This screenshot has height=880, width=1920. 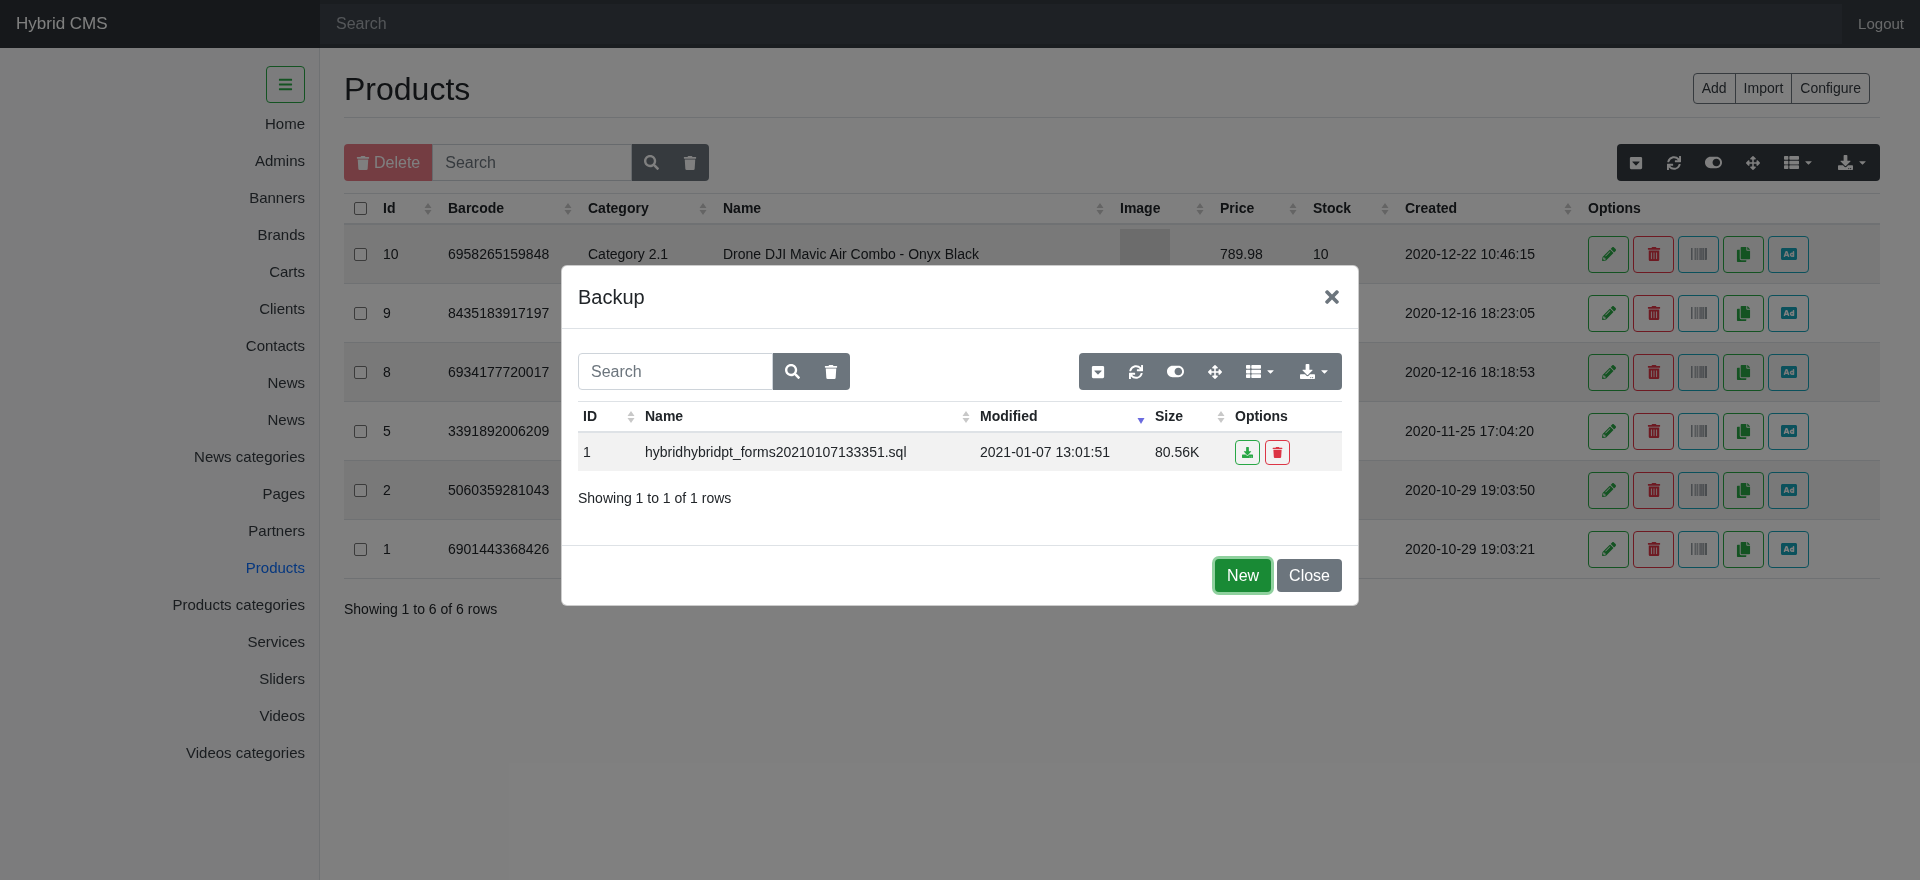 What do you see at coordinates (792, 371) in the screenshot?
I see `search-icon` at bounding box center [792, 371].